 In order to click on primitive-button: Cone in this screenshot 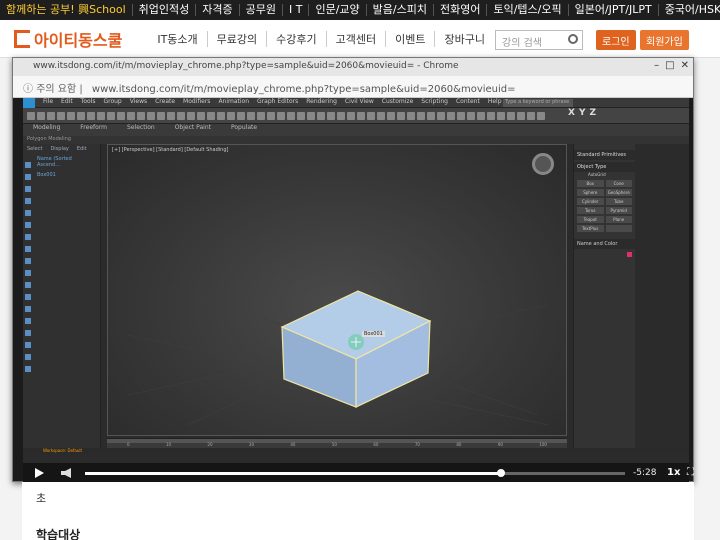, I will do `click(618, 183)`.